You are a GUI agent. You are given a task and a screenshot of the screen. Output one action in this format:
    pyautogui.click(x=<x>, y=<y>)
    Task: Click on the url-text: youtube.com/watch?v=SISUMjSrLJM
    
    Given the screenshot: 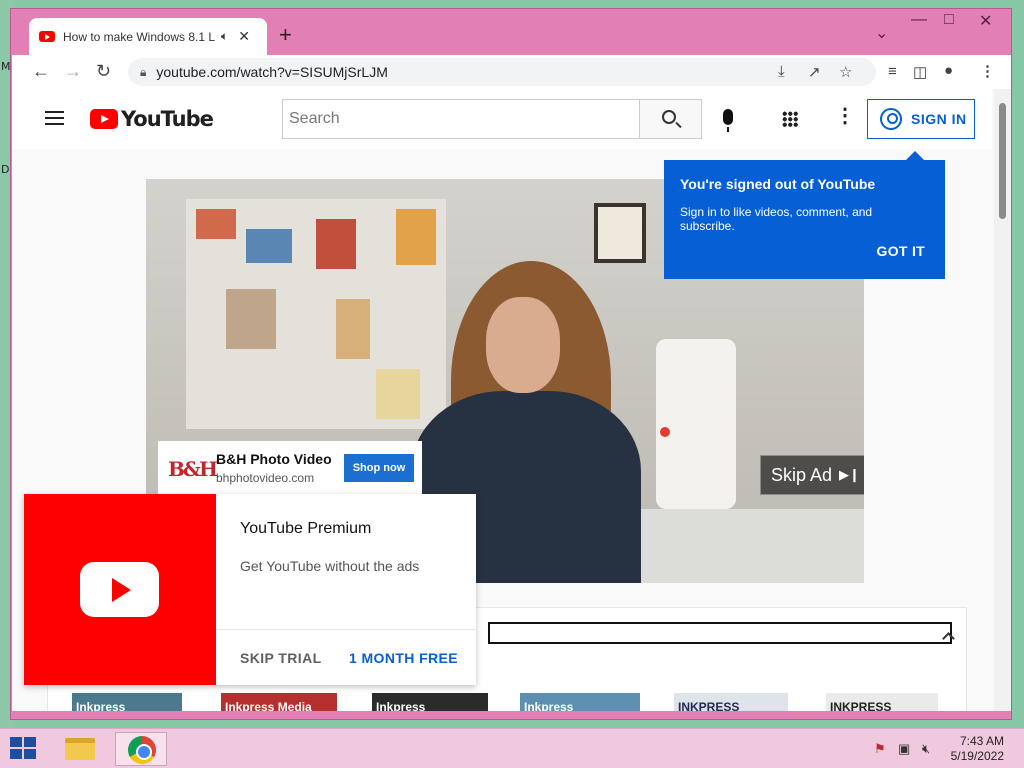 What is the action you would take?
    pyautogui.click(x=272, y=72)
    